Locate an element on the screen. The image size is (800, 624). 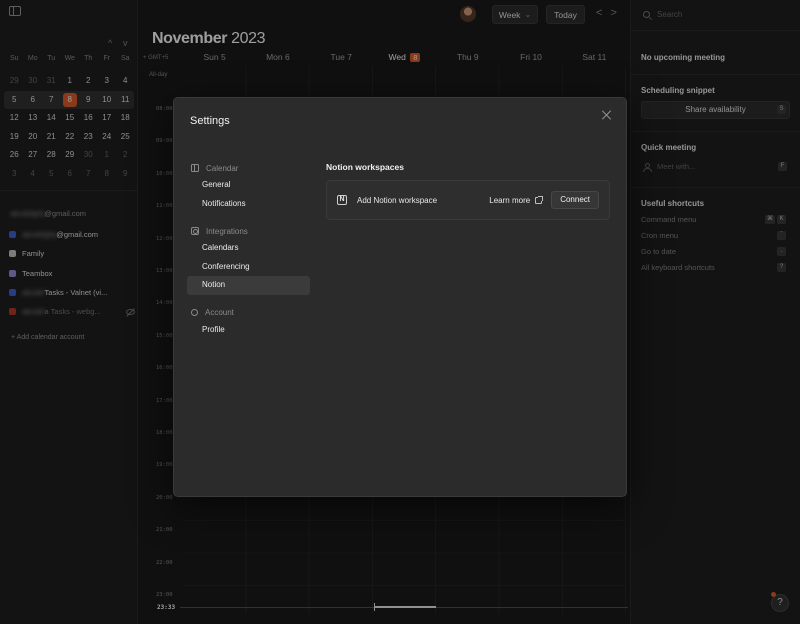
settings-group-header: Integrations is located at coordinates (251, 231).